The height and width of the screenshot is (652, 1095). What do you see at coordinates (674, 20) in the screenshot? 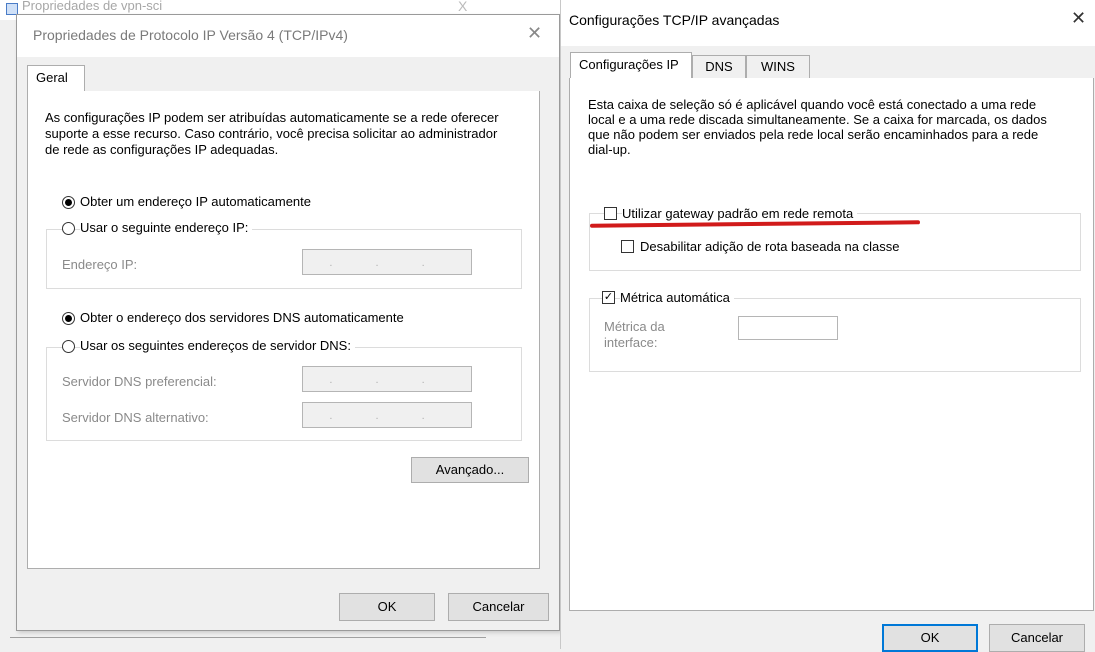
I see `advanced-dialog-title: Configurações TCP/IP avançadas` at bounding box center [674, 20].